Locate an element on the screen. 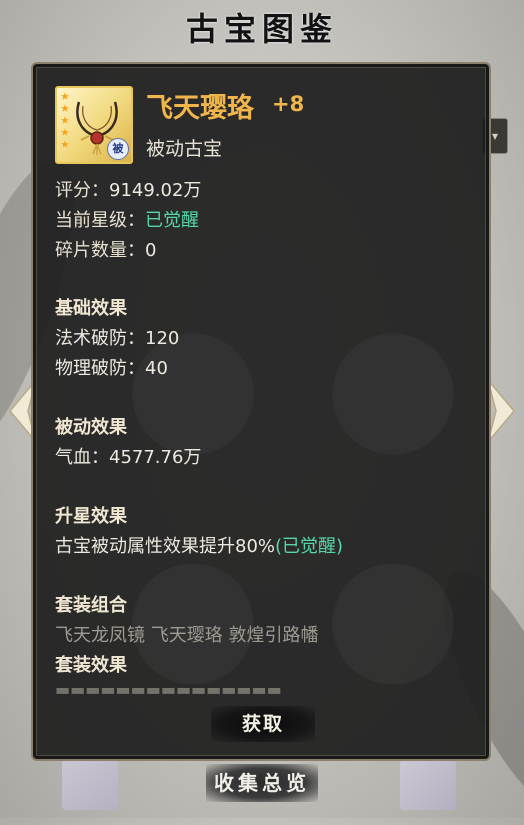  page-title: 古宝图鉴 is located at coordinates (261, 29).